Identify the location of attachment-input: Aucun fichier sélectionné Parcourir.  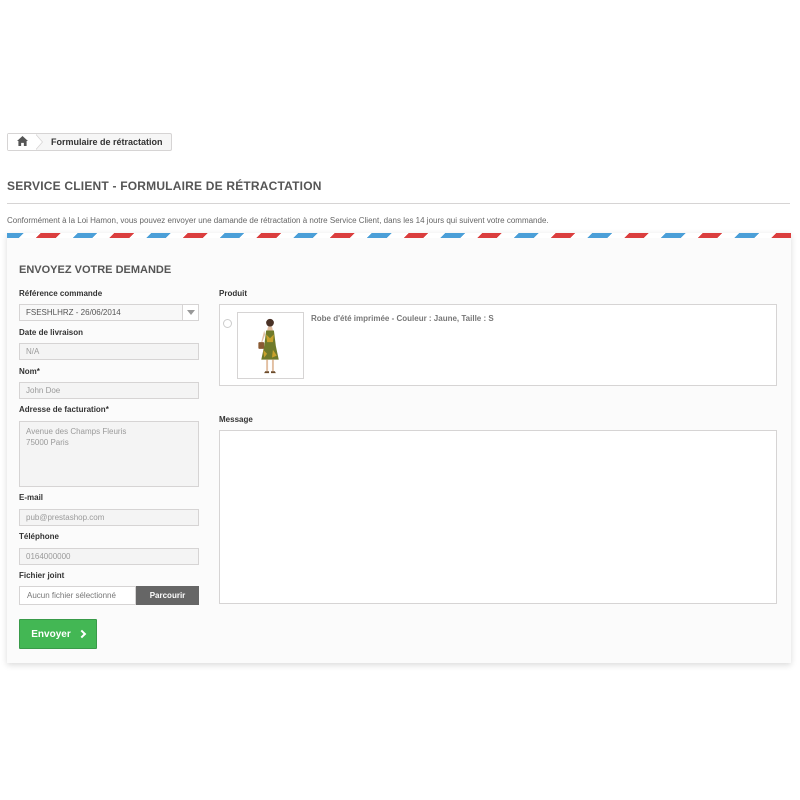
(109, 595).